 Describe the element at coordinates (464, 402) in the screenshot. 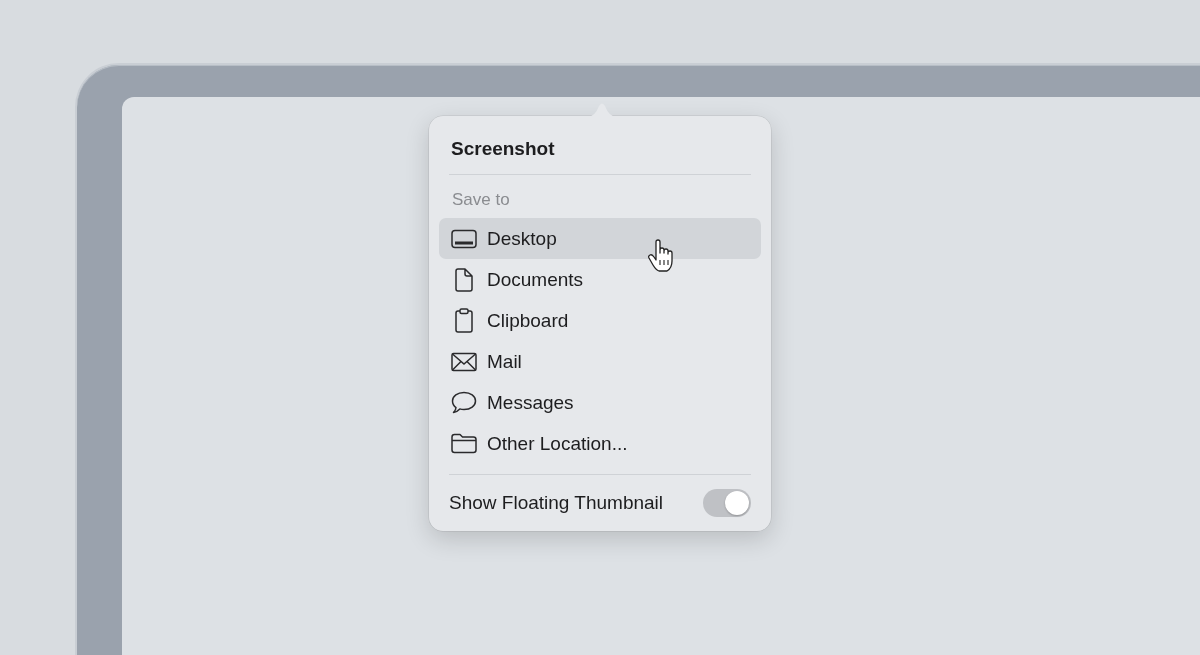

I see `speech-bubble-icon` at that location.